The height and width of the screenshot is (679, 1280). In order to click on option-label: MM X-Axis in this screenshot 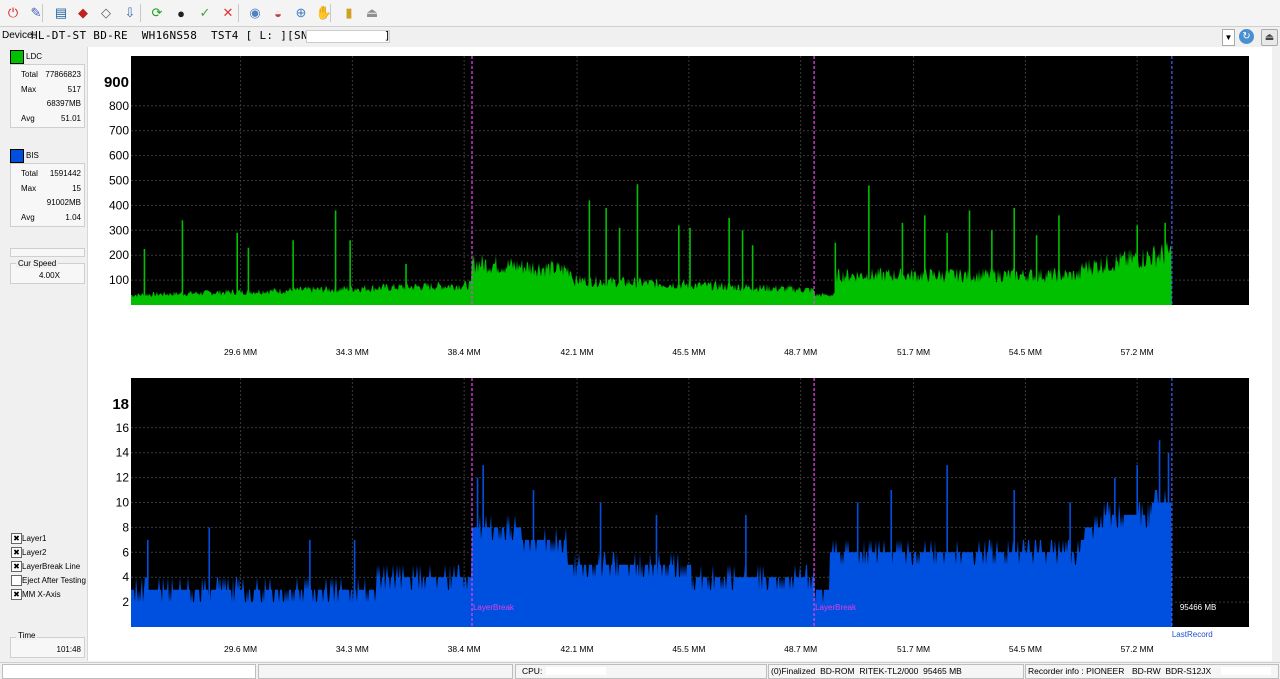, I will do `click(41, 594)`.